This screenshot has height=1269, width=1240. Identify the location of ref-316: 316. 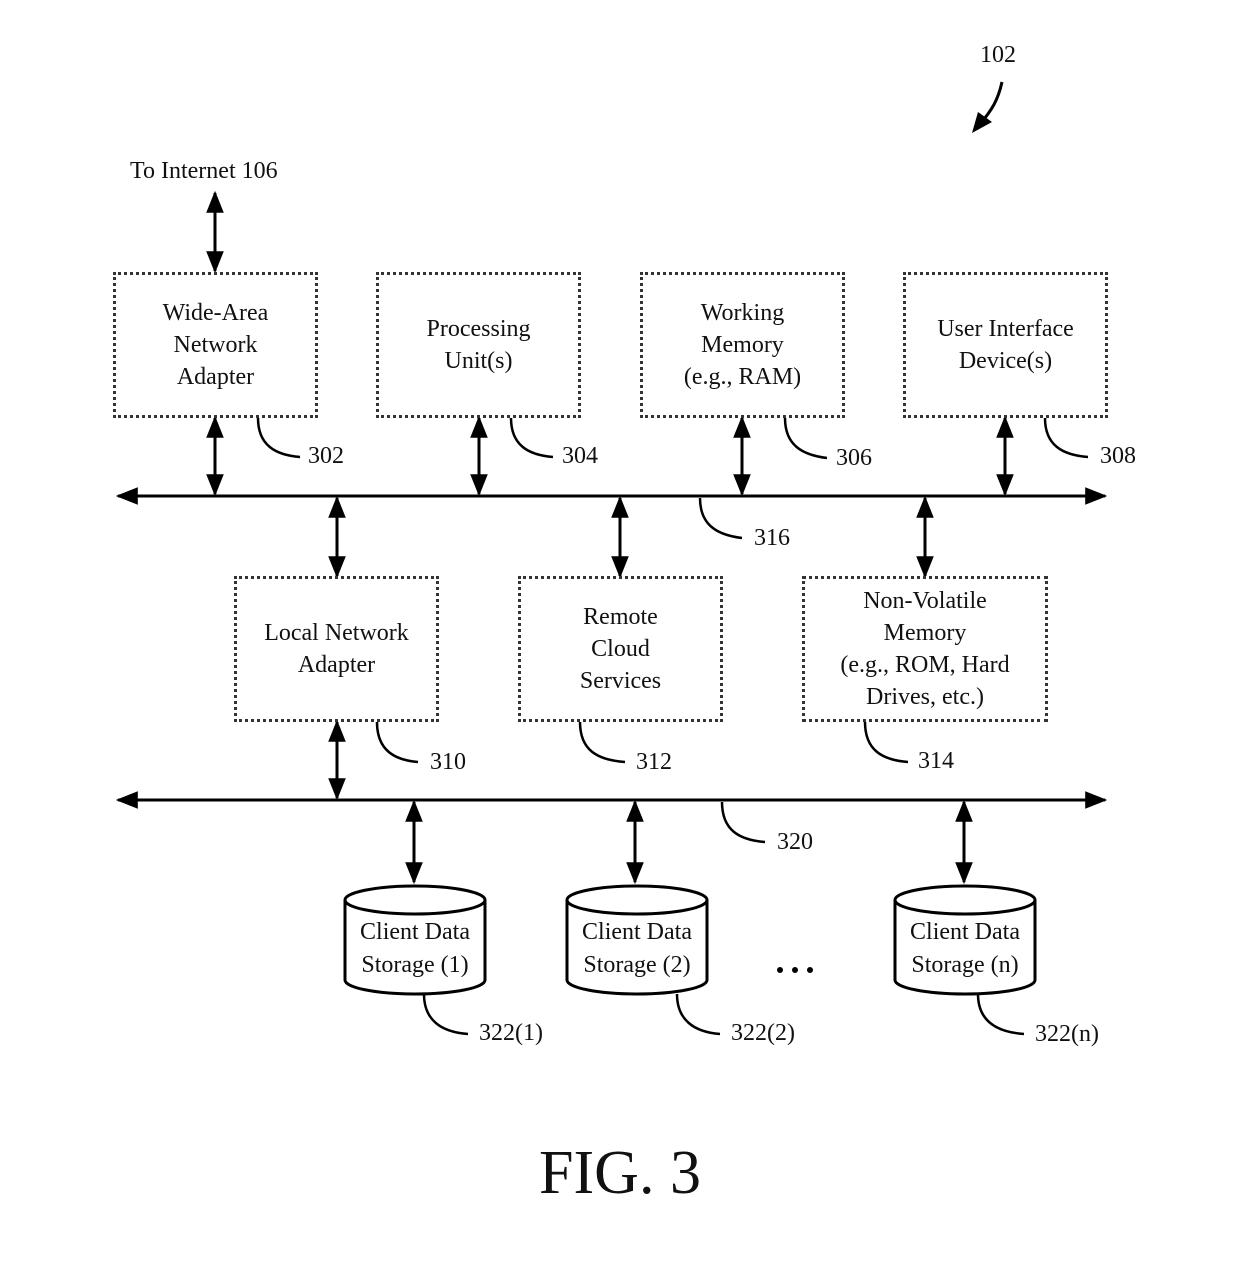
(772, 538).